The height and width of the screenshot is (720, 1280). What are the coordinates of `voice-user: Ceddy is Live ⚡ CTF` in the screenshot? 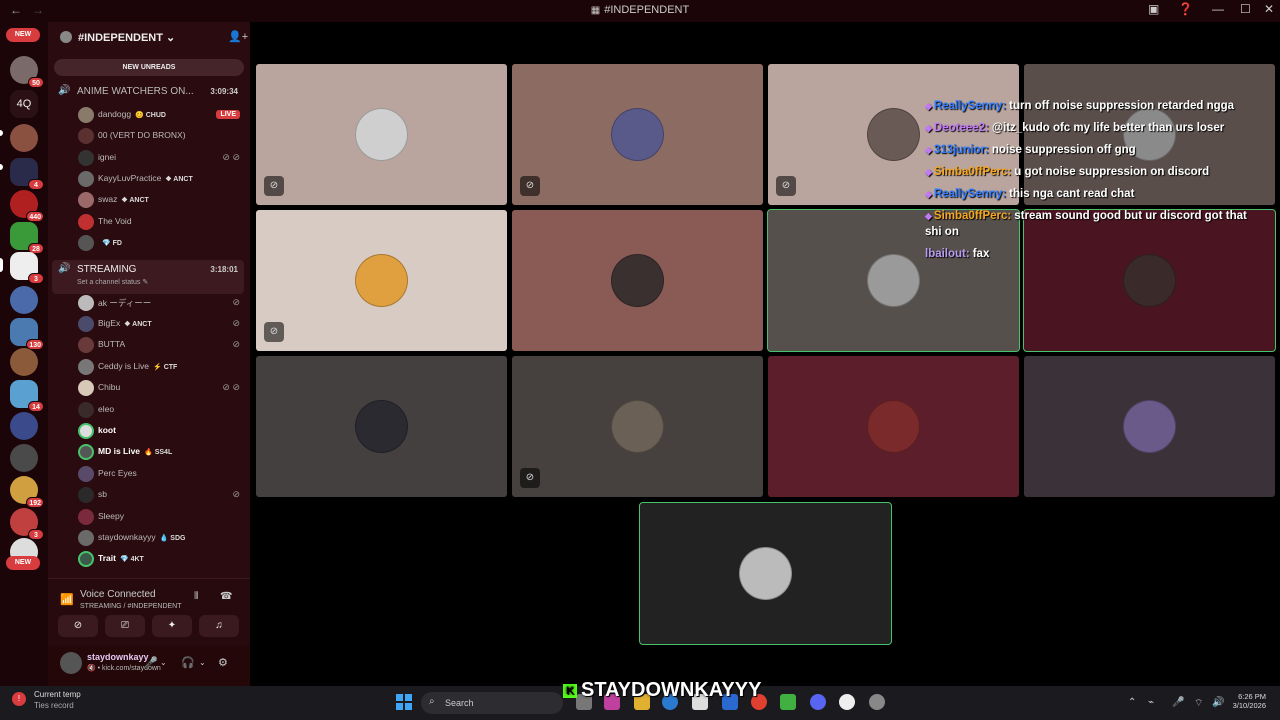 It's located at (160, 367).